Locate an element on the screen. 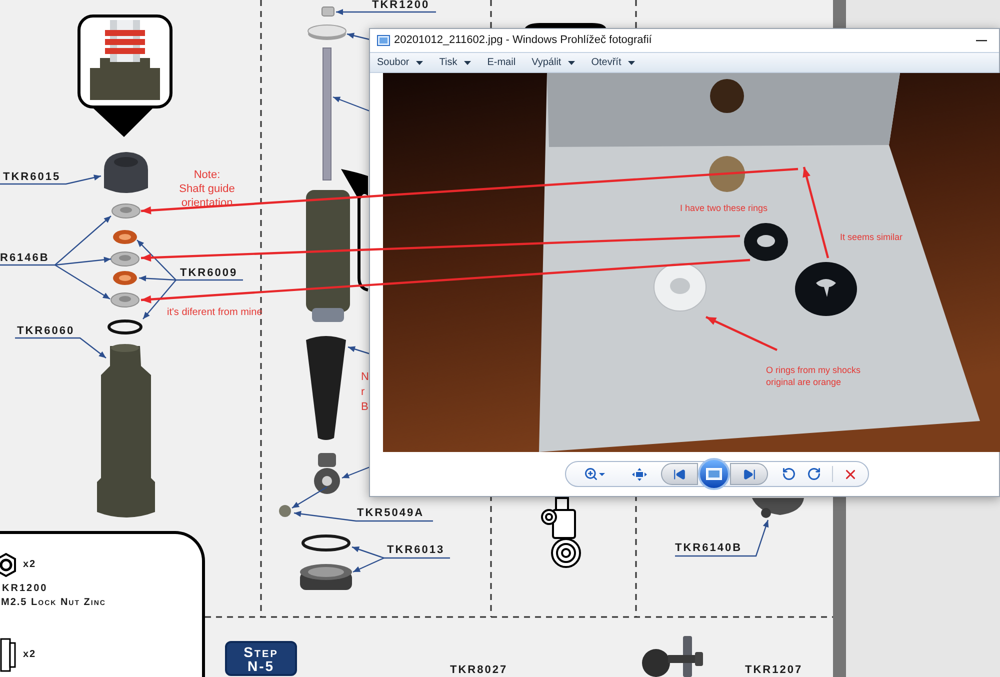 The image size is (1000, 677). rotate-left-button is located at coordinates (789, 474).